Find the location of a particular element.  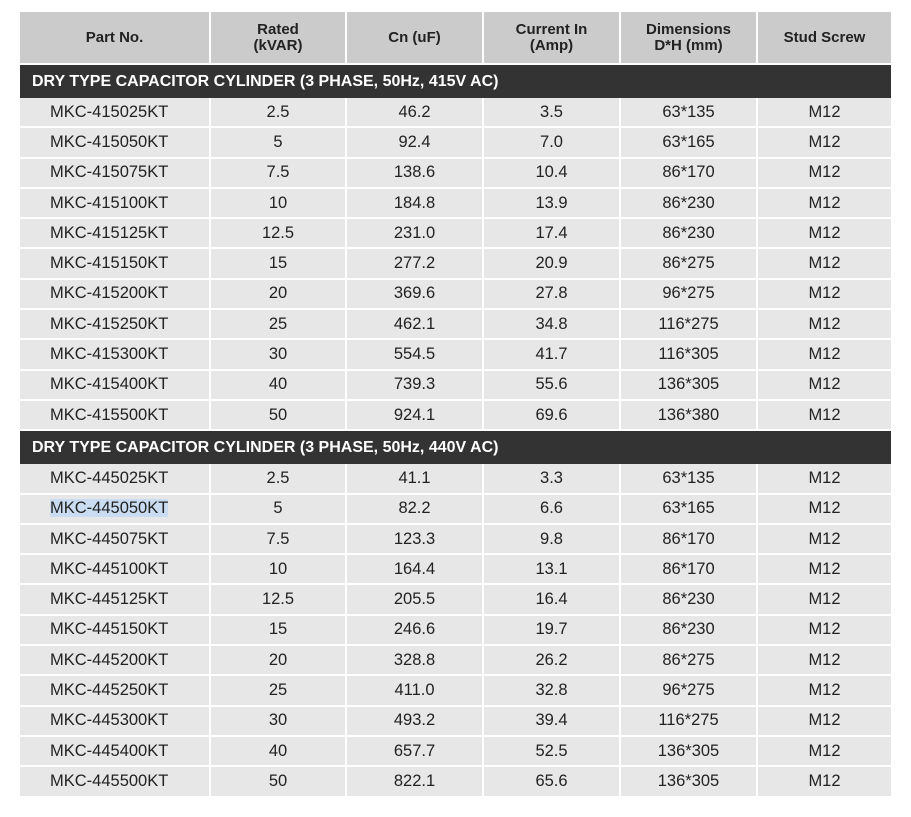

cn-cell: 123.3 is located at coordinates (415, 539).